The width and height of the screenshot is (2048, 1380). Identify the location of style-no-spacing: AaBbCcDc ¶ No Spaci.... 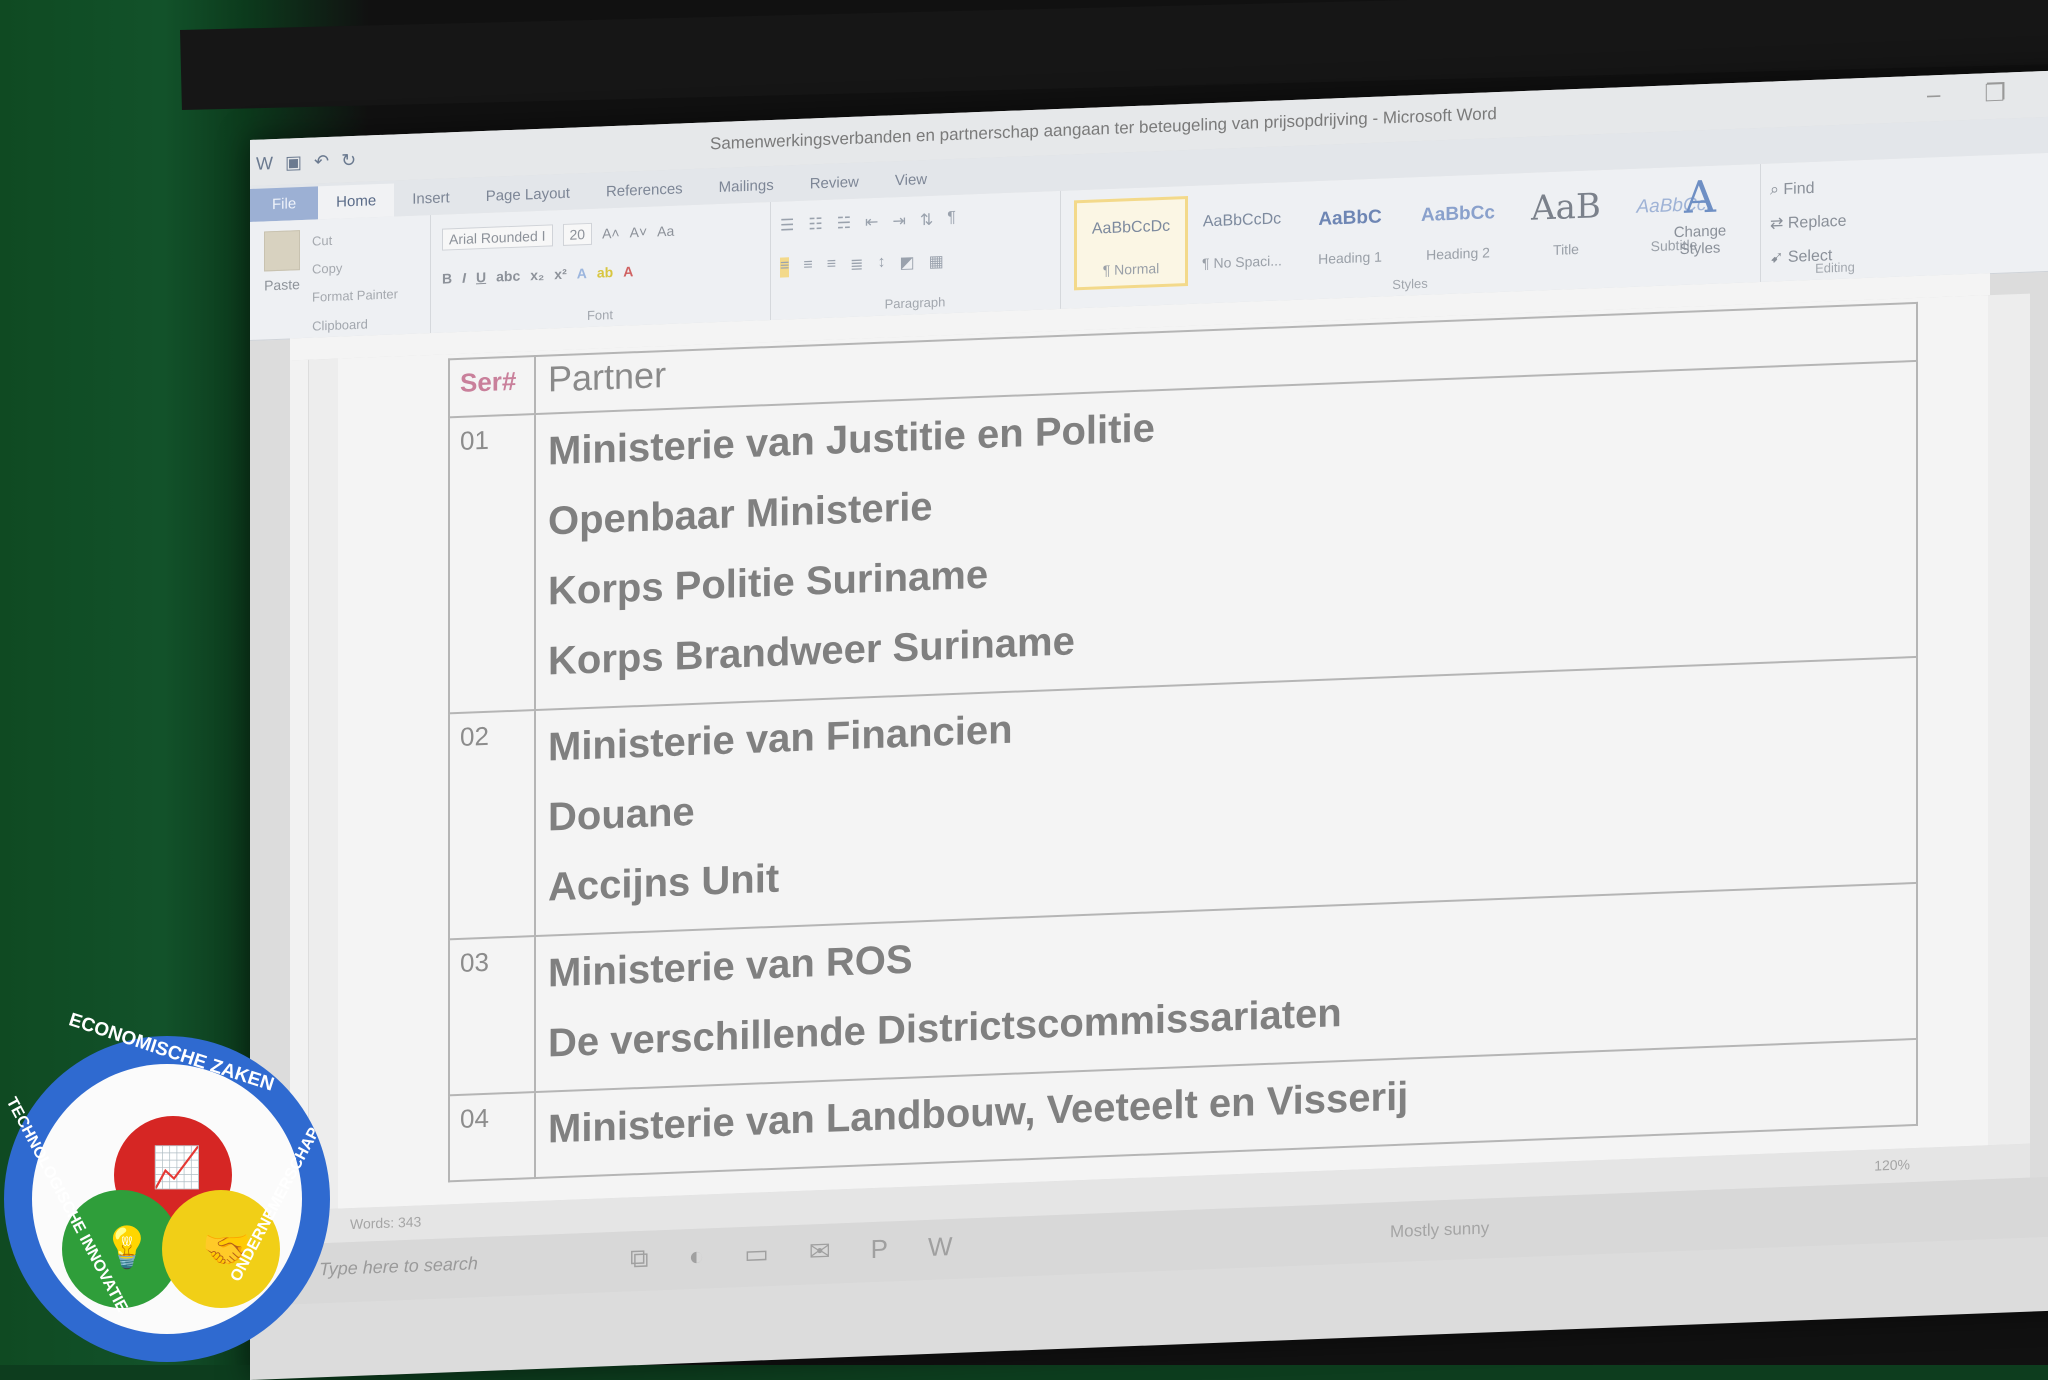
(1242, 236).